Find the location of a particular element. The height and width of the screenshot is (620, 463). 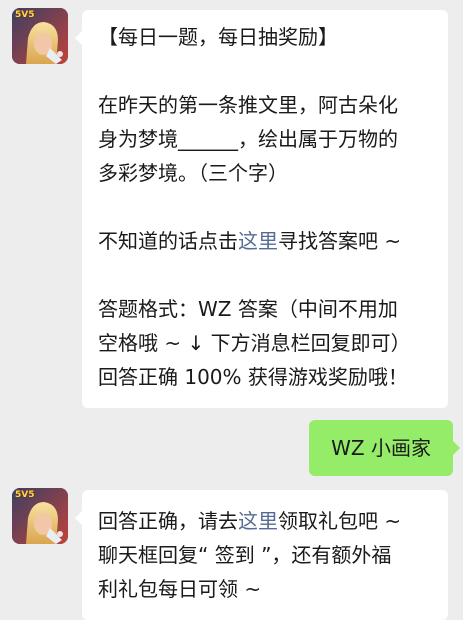

question-text-line: 在昨天的第一条推文里，阿古朵化 is located at coordinates (248, 105).